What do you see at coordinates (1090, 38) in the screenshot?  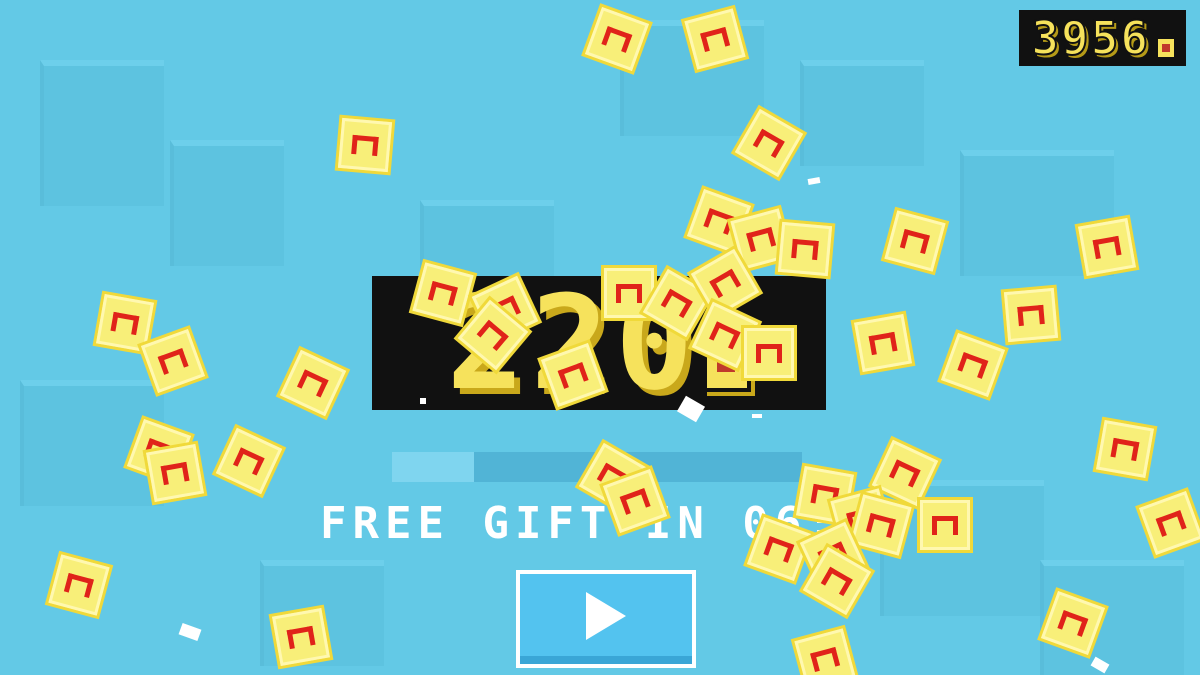 I see `coin-total: 3956` at bounding box center [1090, 38].